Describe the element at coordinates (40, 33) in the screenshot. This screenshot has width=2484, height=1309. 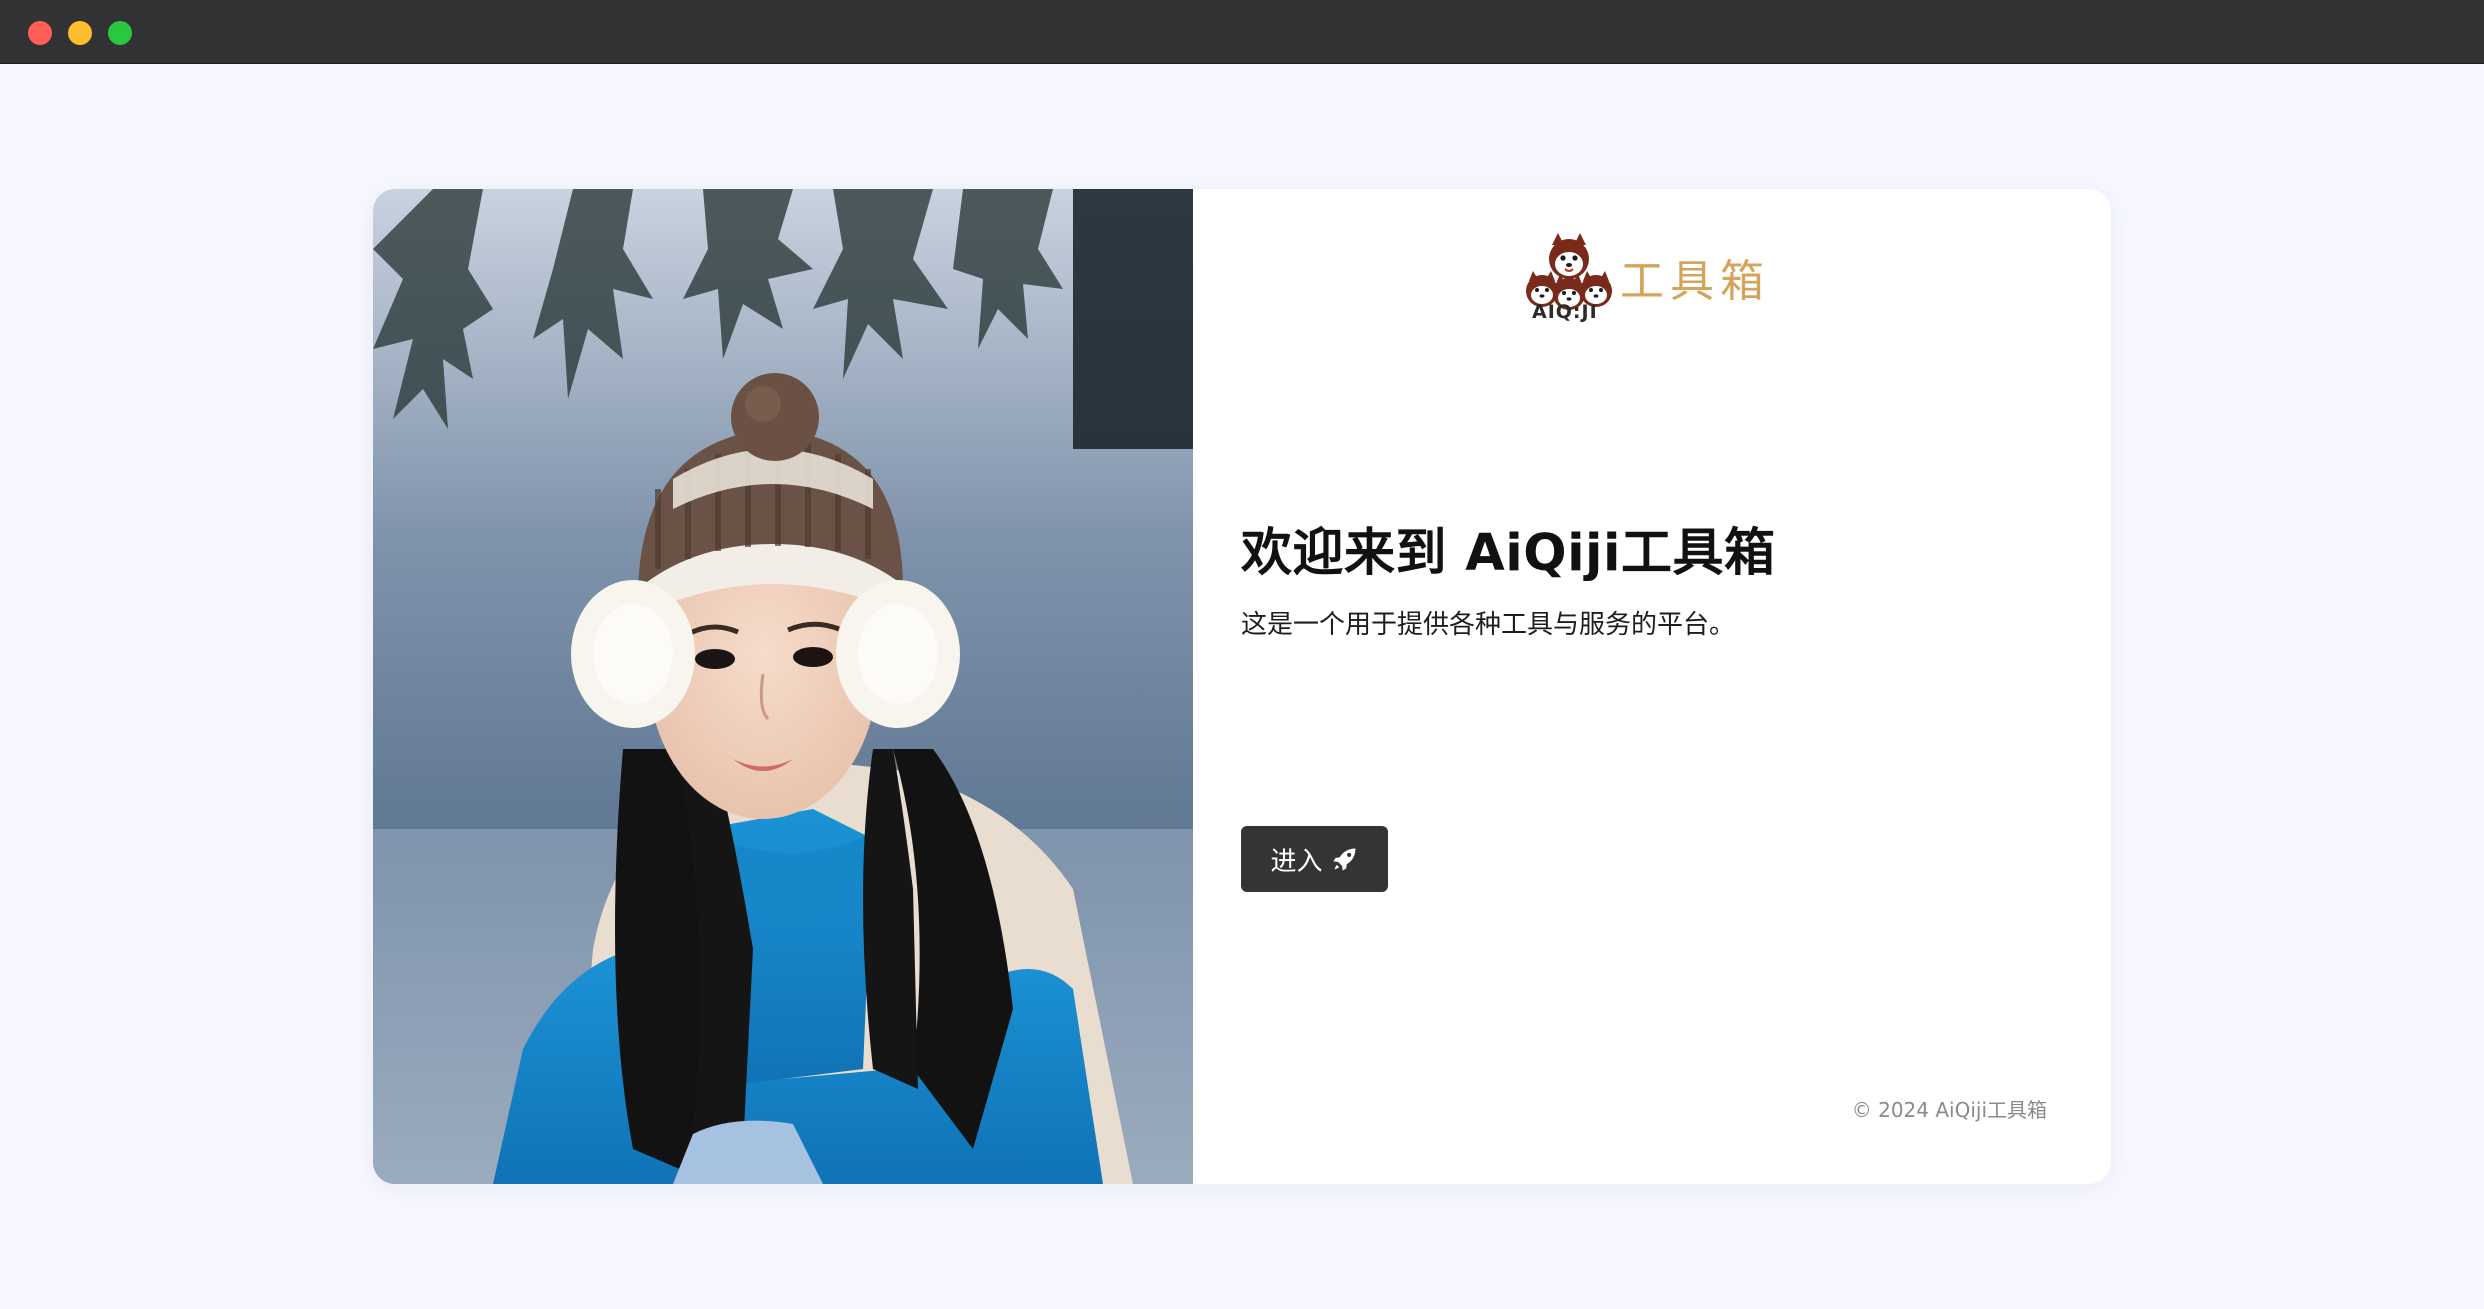
I see `window-close-button` at that location.